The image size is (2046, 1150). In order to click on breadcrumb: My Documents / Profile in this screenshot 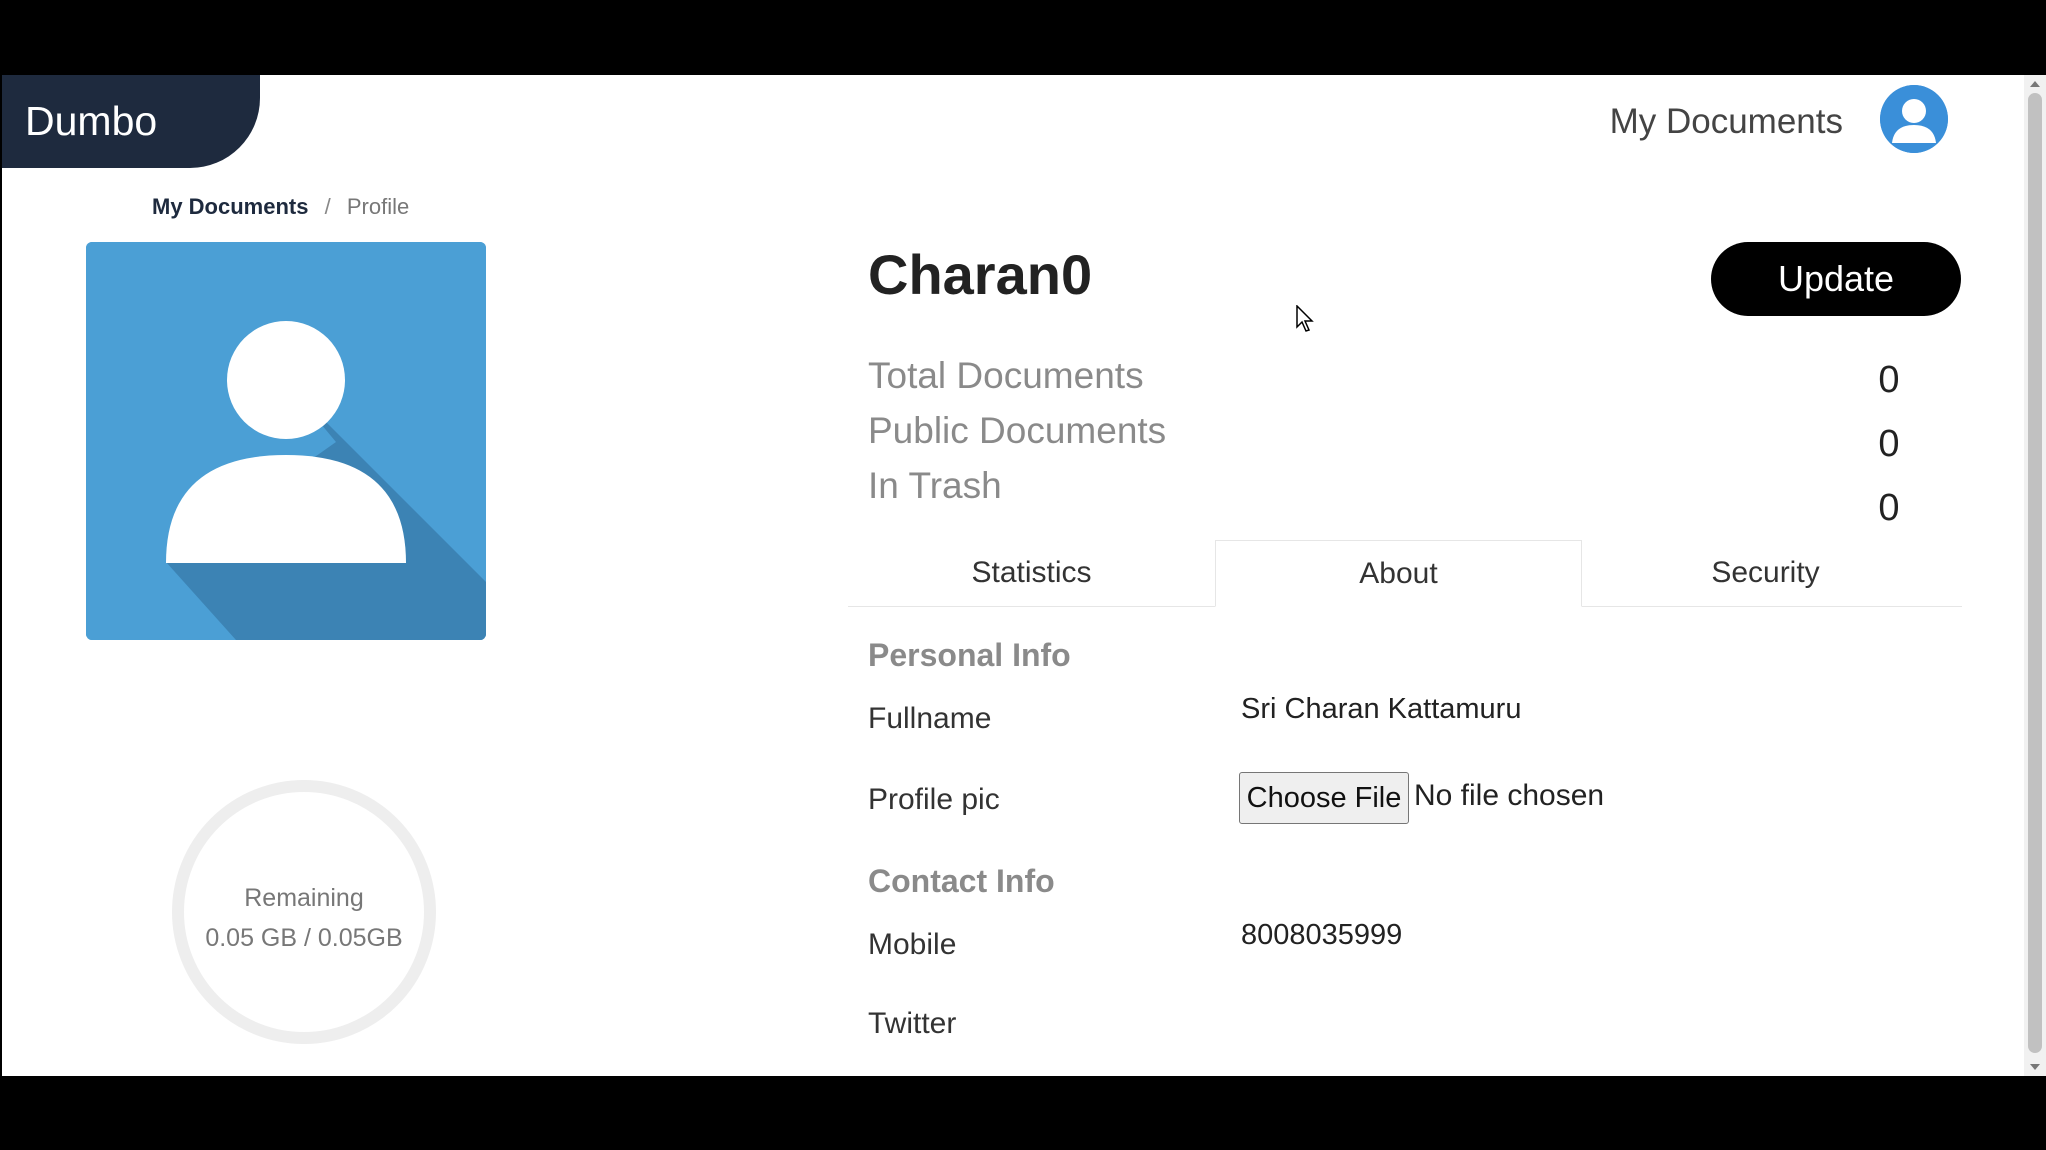, I will do `click(280, 207)`.